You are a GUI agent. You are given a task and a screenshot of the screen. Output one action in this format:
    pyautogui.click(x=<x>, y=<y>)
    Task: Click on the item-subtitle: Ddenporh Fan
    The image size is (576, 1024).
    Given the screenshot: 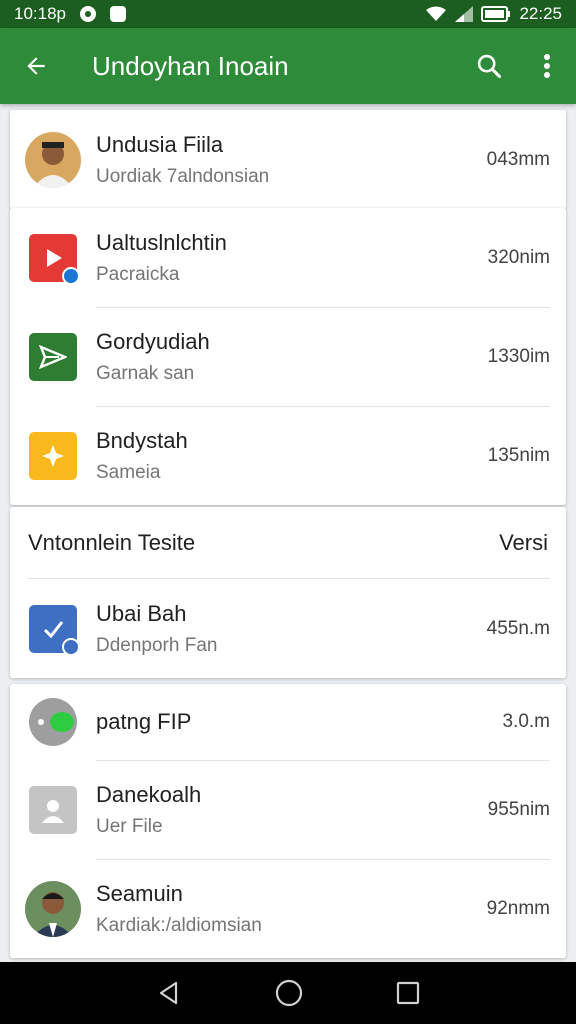 What is the action you would take?
    pyautogui.click(x=157, y=645)
    